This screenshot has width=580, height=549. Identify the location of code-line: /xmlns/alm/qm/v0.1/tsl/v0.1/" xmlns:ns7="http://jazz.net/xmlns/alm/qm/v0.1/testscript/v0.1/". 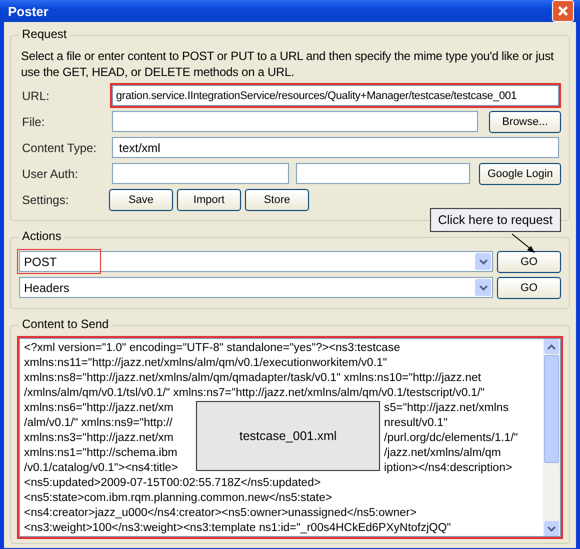
(255, 393).